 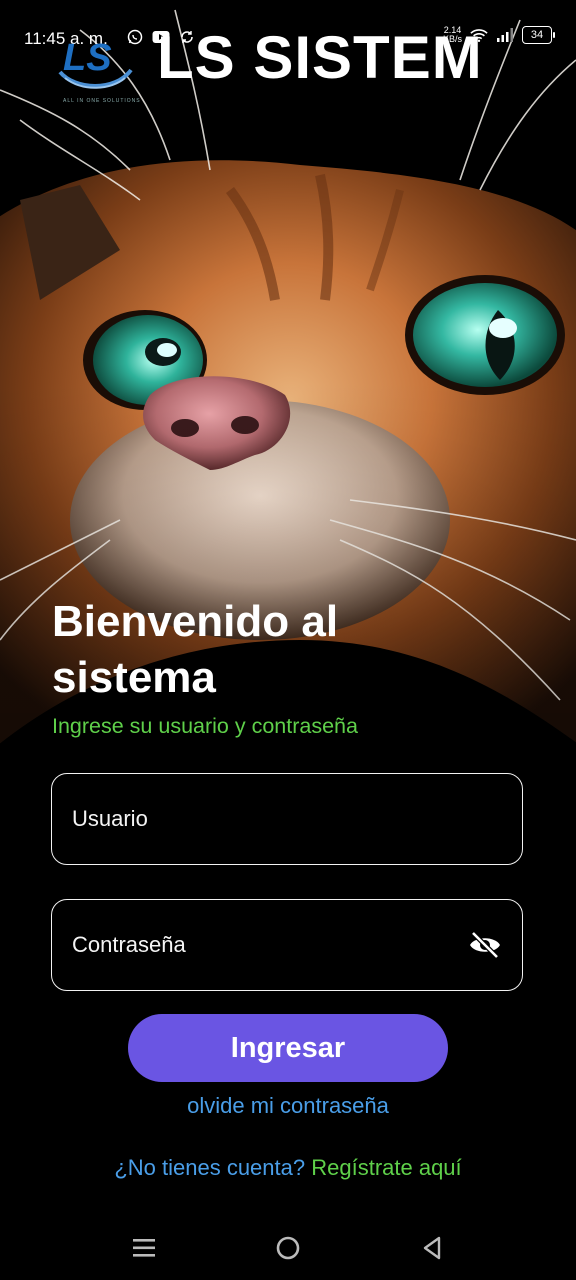 What do you see at coordinates (210, 1167) in the screenshot?
I see `register-question: ¿No tienes cuenta?` at bounding box center [210, 1167].